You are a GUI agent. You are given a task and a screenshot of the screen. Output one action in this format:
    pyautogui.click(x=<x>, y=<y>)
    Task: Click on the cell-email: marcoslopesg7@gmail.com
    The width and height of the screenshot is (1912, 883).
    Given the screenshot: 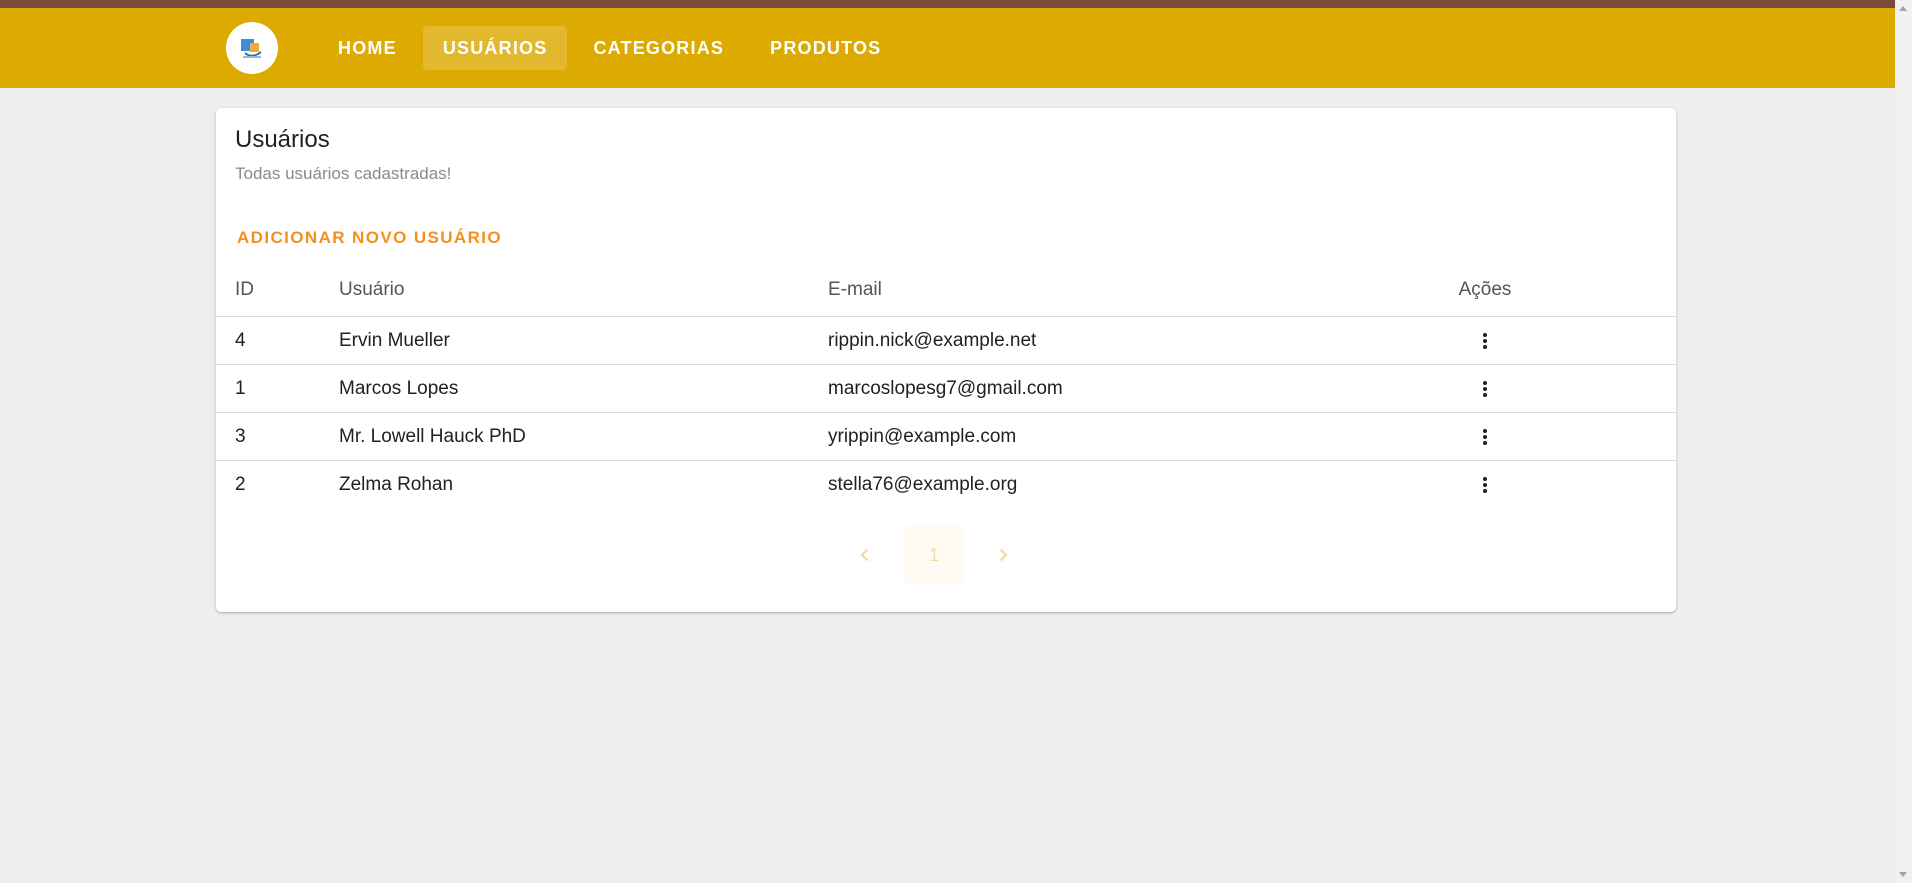 What is the action you would take?
    pyautogui.click(x=1131, y=388)
    